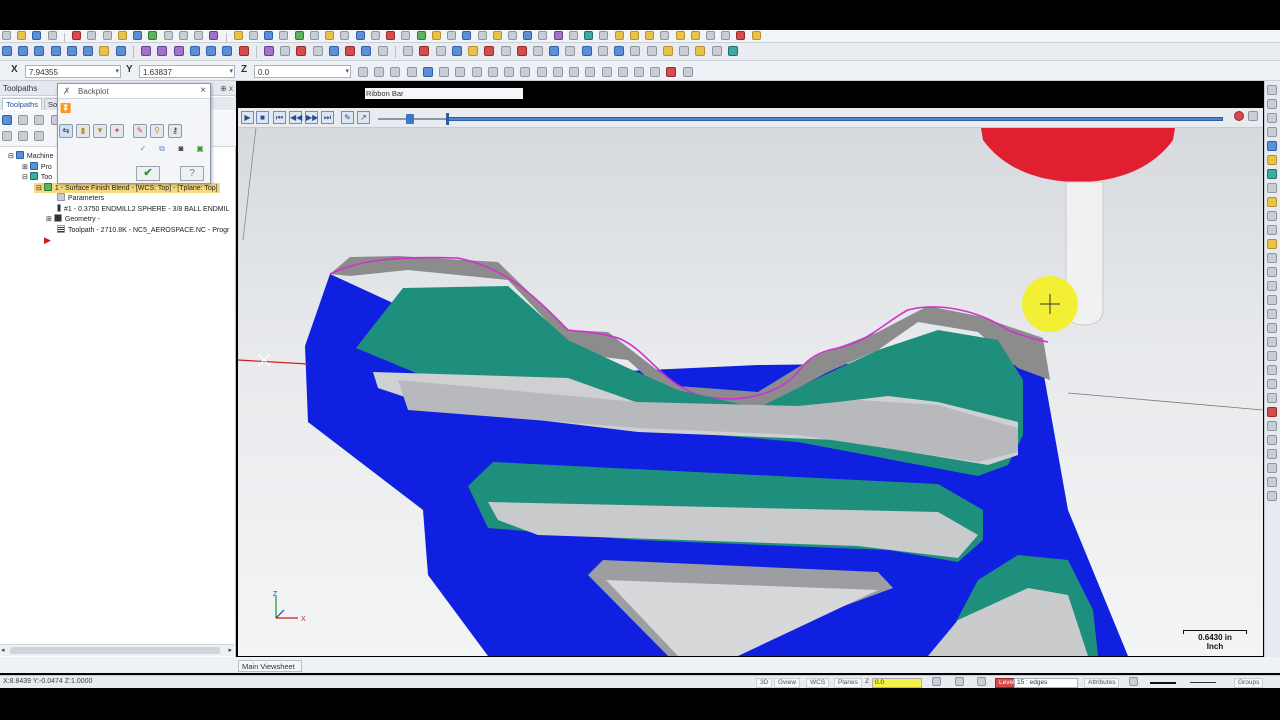 This screenshot has height=720, width=1280. What do you see at coordinates (162, 51) in the screenshot?
I see `break-icon` at bounding box center [162, 51].